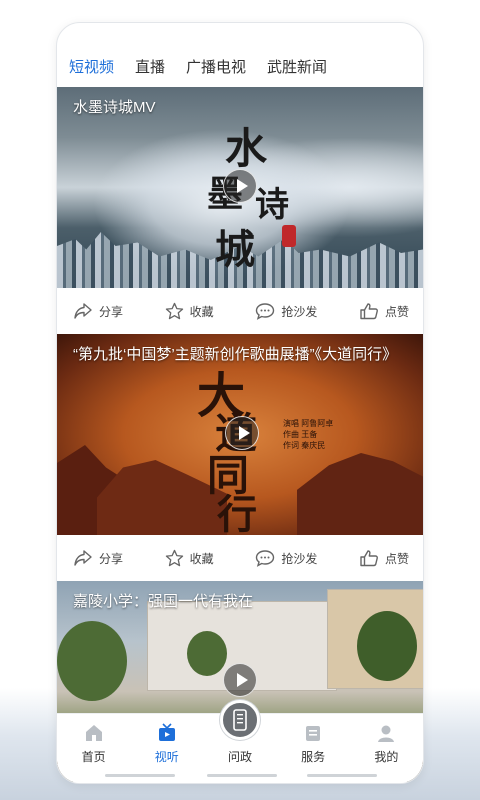 Image resolution: width=480 pixels, height=800 pixels. I want to click on video-title: 嘉陵小学：强国一代有我在, so click(163, 601).